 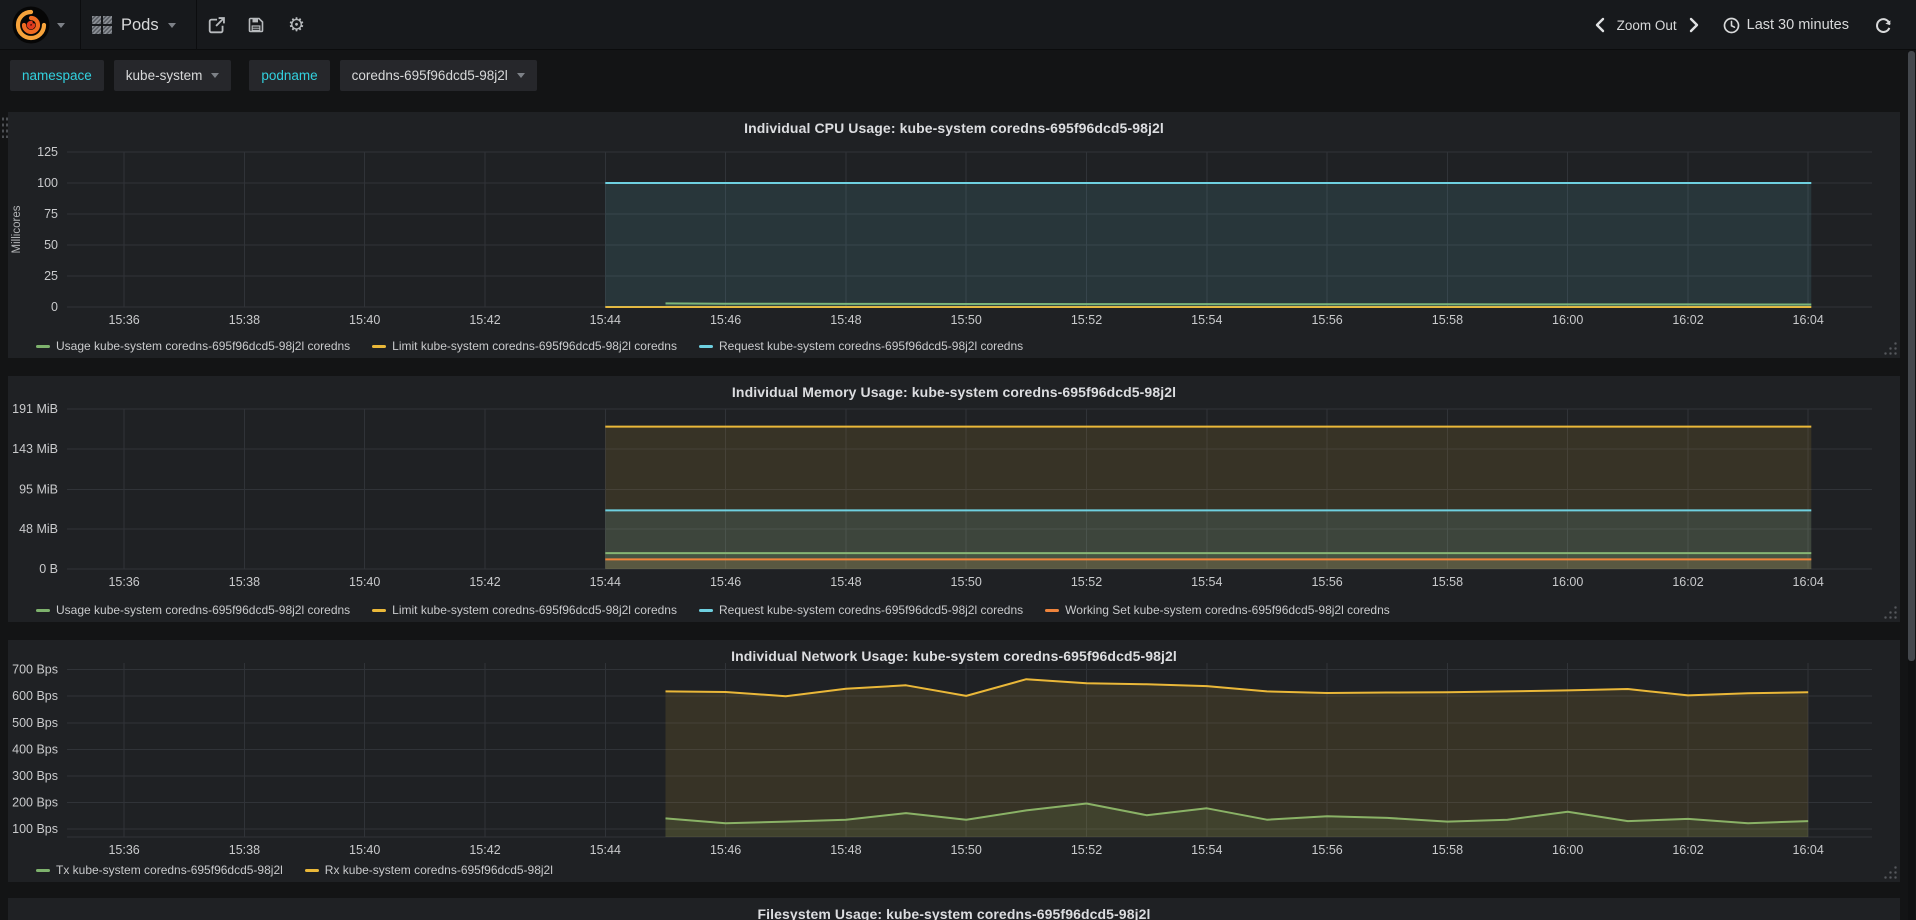 I want to click on save-dashboard-button, so click(x=256, y=25).